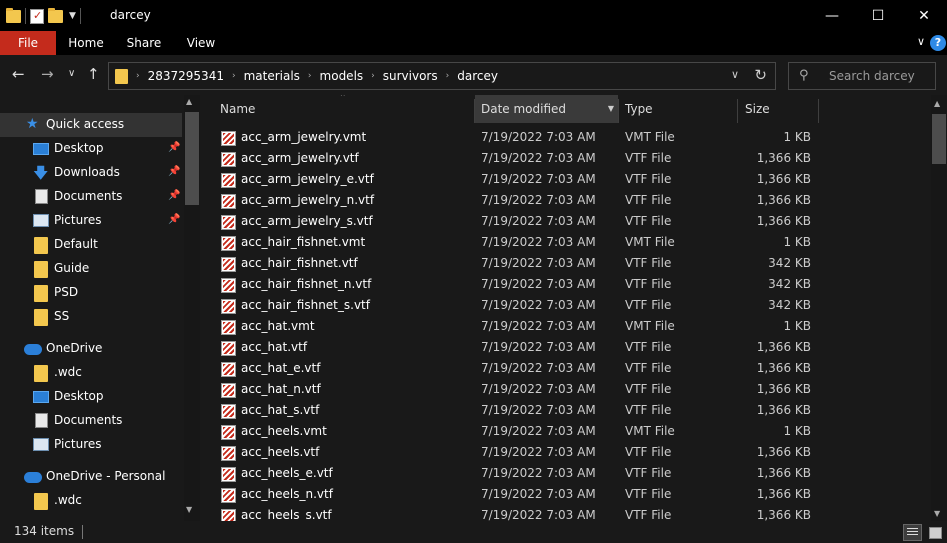  I want to click on file-name: acc_heels_n.vtf, so click(287, 494).